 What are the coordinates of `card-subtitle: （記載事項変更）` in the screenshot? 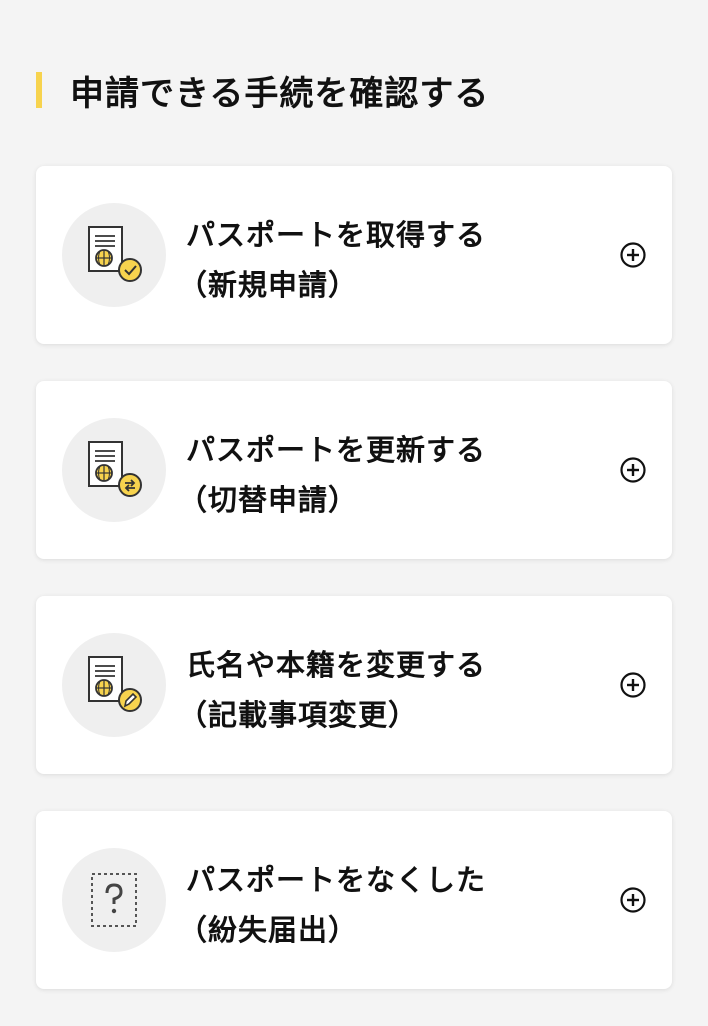 It's located at (298, 715).